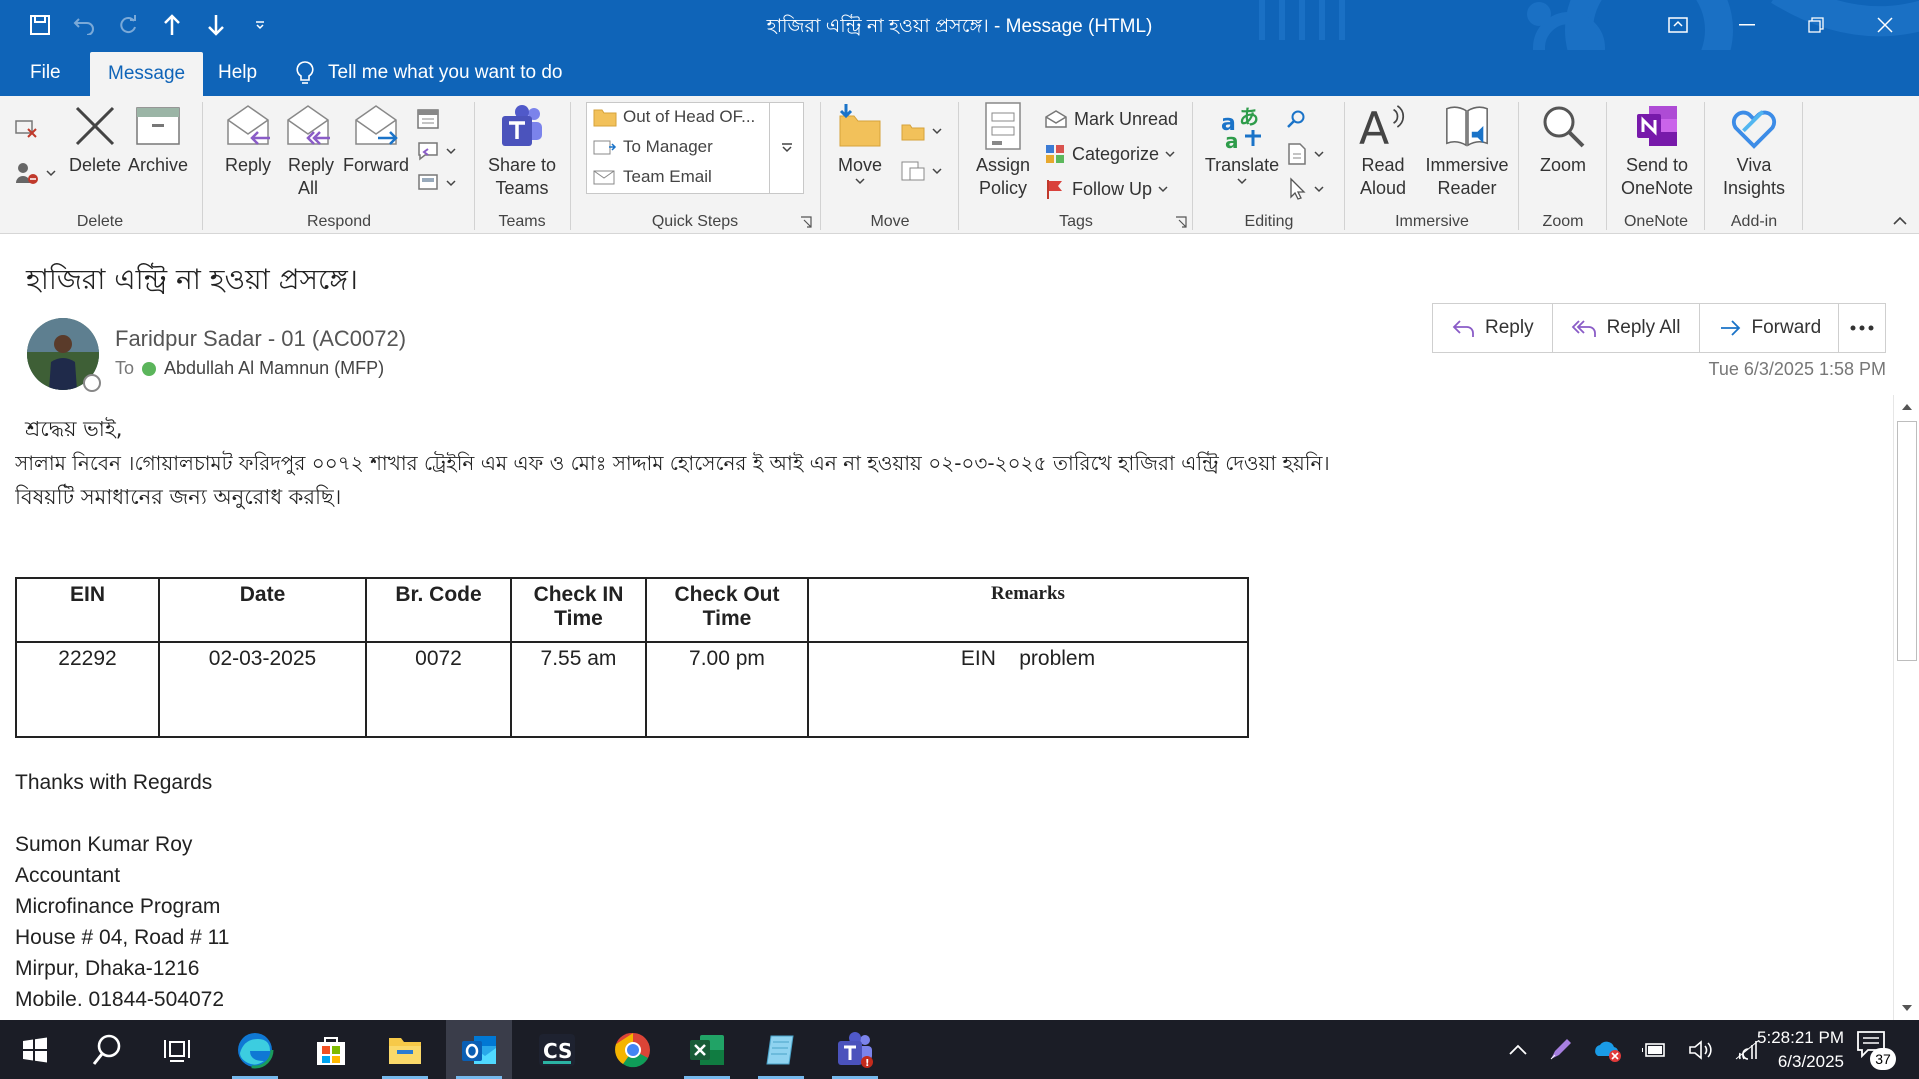 The height and width of the screenshot is (1079, 1919). I want to click on zoom-group: Zoom Zoom, so click(1563, 165).